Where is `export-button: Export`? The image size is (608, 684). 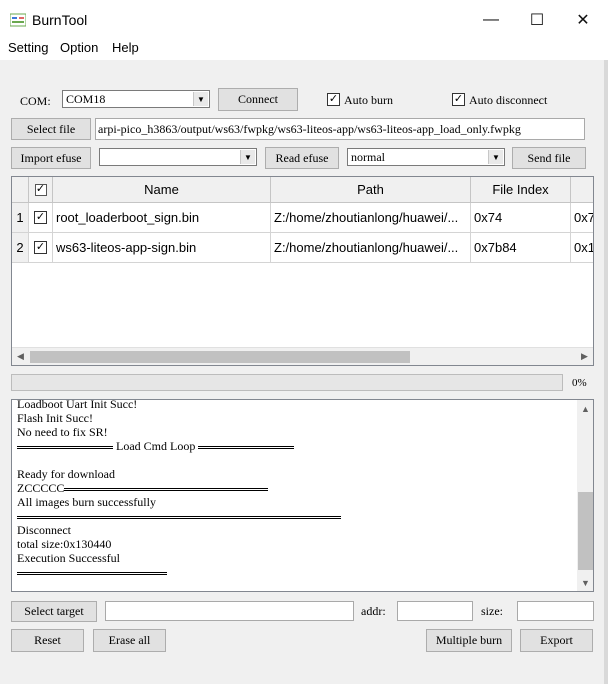
export-button: Export is located at coordinates (556, 640).